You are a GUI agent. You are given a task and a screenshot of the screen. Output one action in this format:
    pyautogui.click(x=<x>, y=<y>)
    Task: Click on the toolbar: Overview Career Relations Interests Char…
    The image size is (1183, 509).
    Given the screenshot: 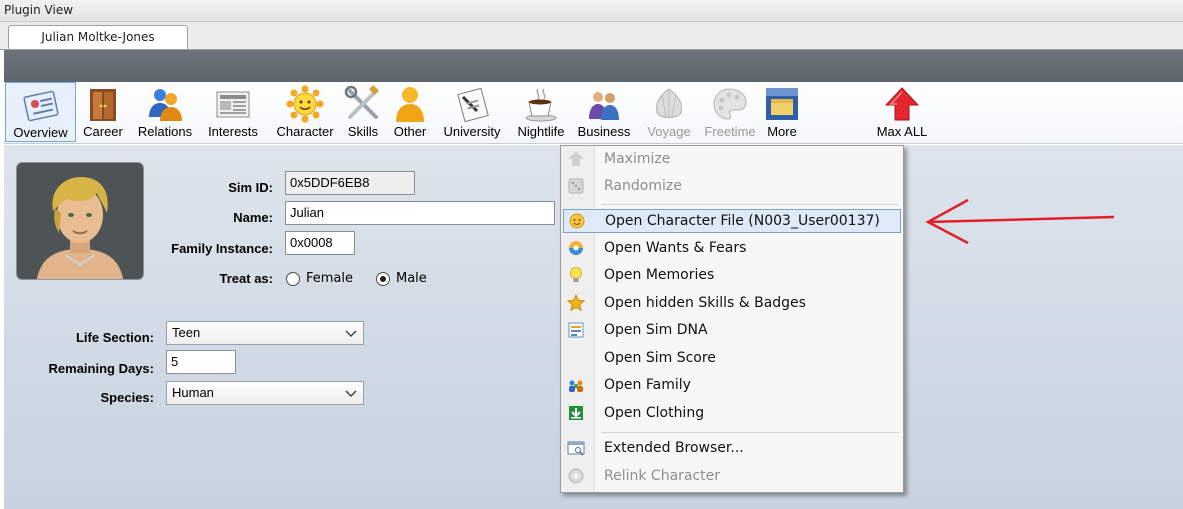 What is the action you would take?
    pyautogui.click(x=593, y=113)
    